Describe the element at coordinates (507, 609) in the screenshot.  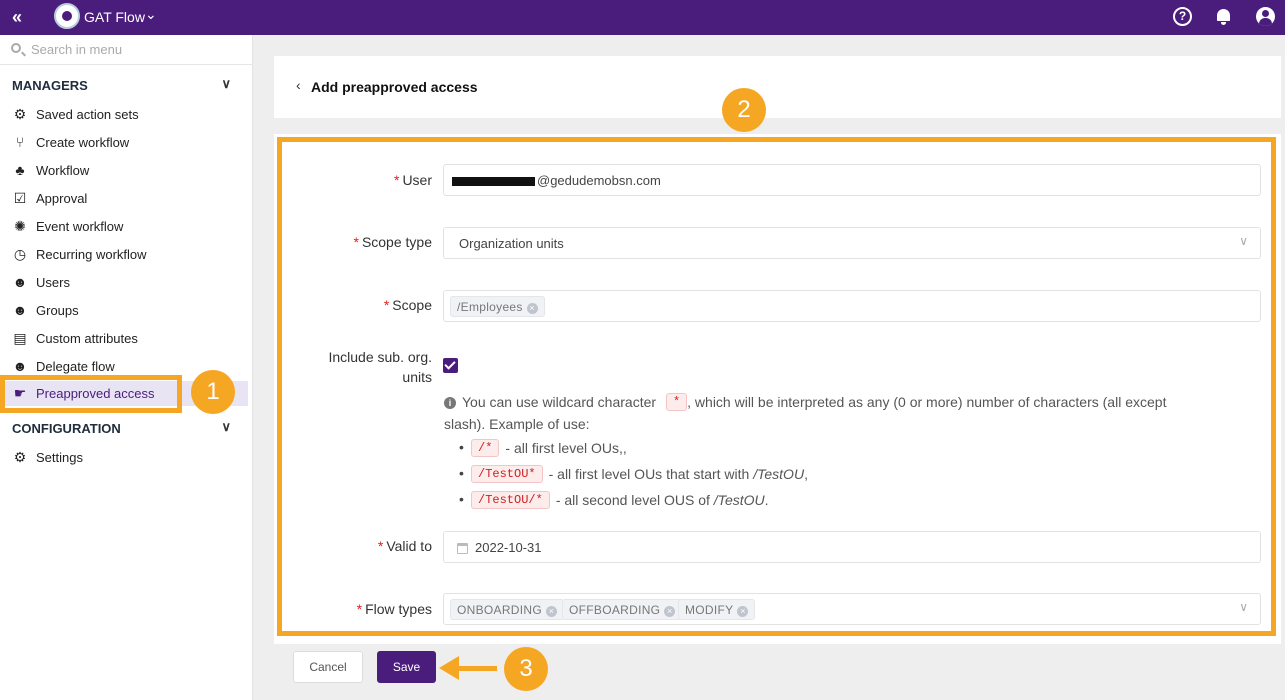
I see `flow-type-tag: ONBOARDING ×` at that location.